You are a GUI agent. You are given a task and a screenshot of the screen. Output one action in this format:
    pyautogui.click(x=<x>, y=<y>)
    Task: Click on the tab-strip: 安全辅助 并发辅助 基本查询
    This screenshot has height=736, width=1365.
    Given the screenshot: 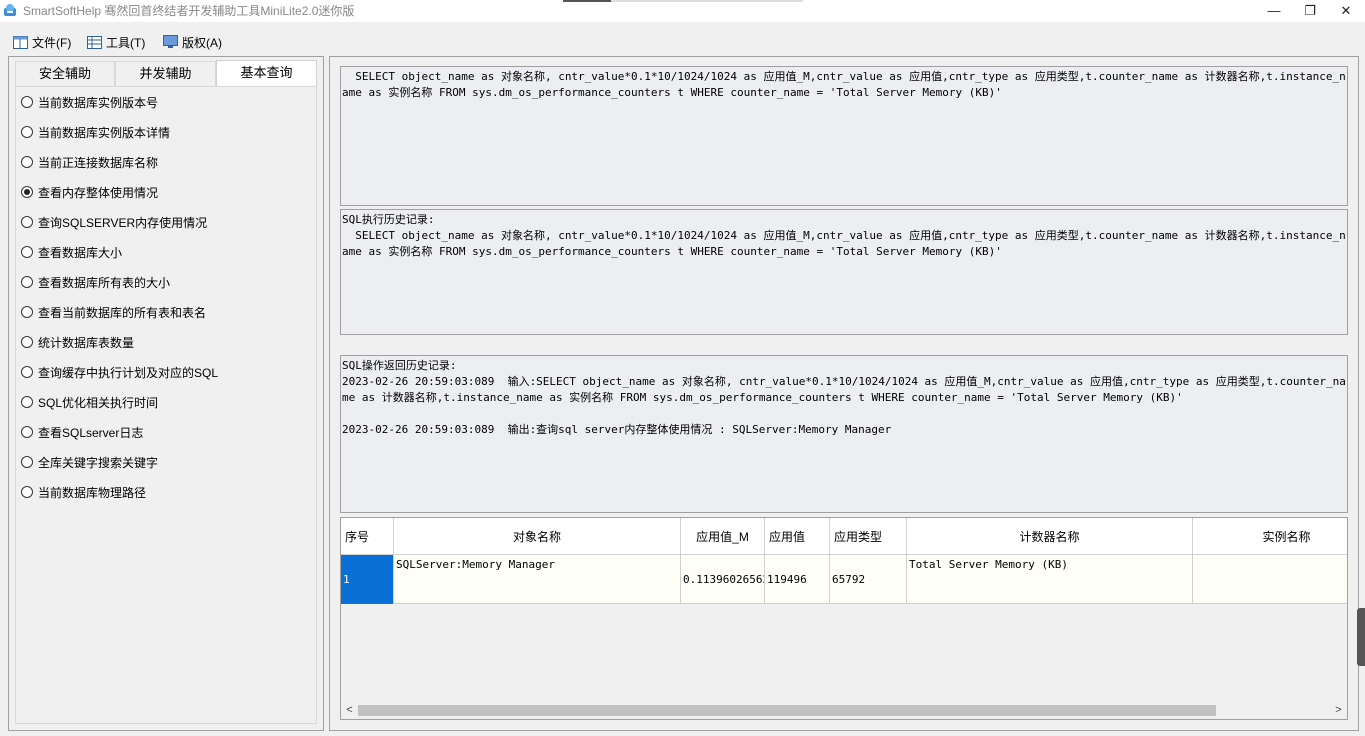 What is the action you would take?
    pyautogui.click(x=166, y=73)
    